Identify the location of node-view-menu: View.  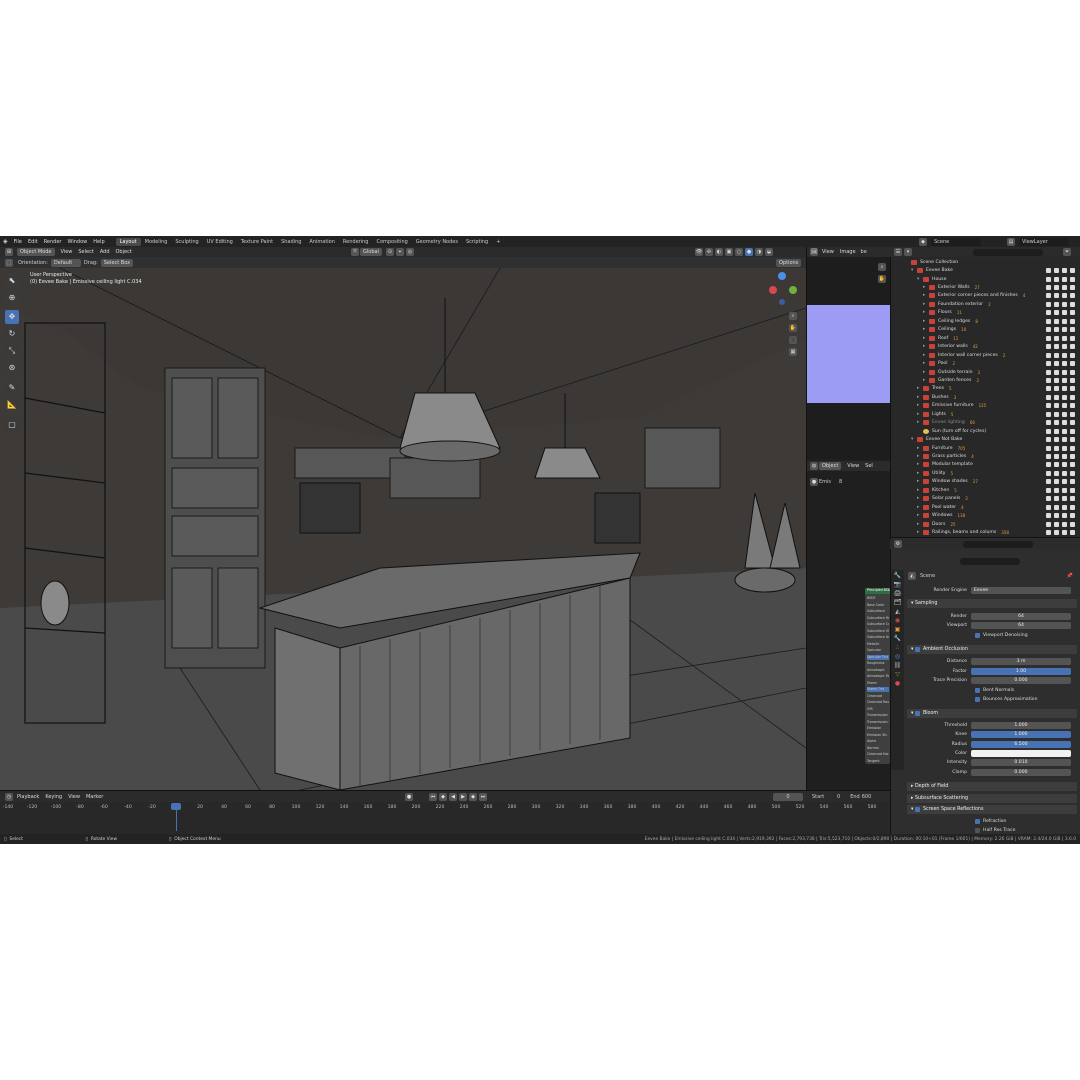
(853, 466).